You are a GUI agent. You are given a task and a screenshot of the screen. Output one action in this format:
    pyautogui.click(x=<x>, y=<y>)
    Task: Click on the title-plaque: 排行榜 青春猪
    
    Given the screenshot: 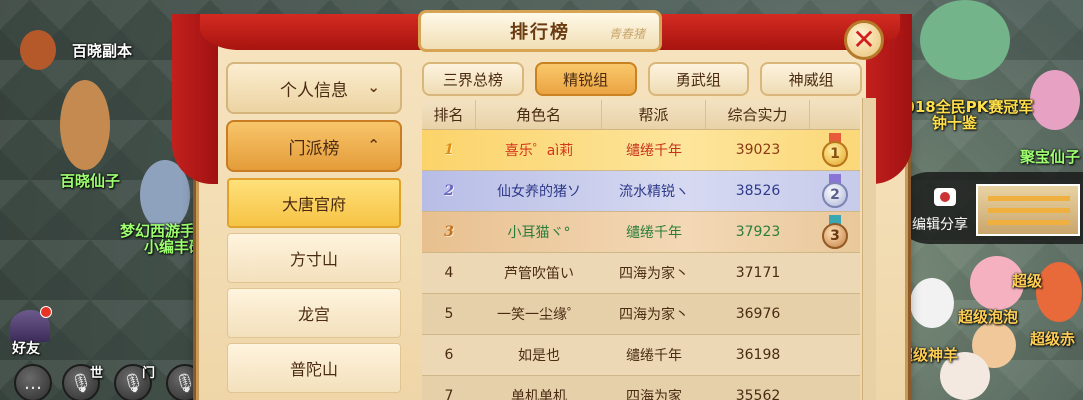 What is the action you would take?
    pyautogui.click(x=540, y=31)
    